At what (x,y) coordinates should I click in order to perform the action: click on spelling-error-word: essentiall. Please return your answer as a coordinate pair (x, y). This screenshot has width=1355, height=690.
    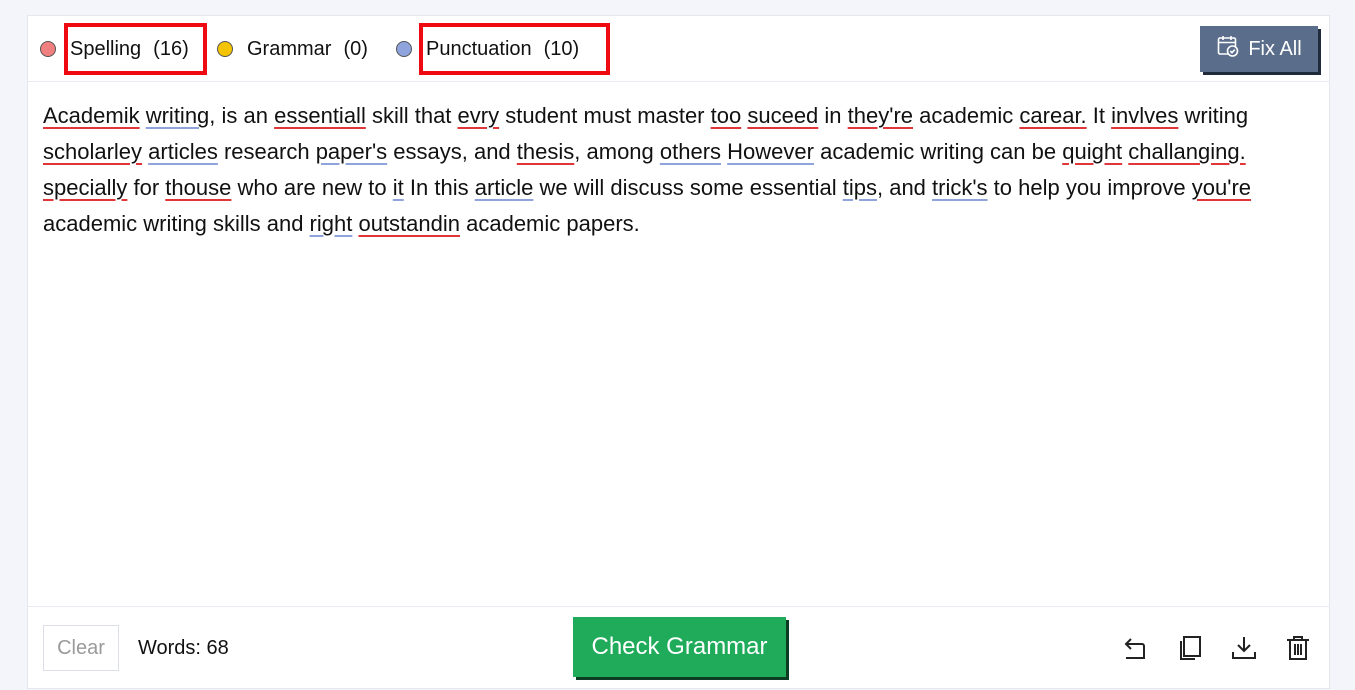
    Looking at the image, I should click on (320, 115).